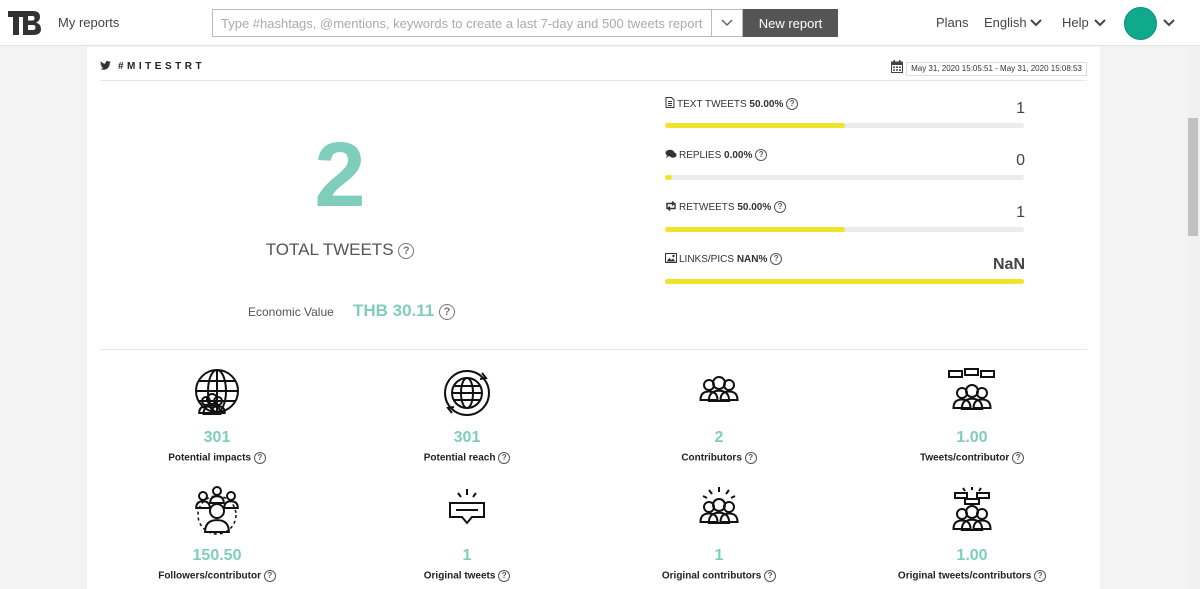 This screenshot has height=589, width=1200. I want to click on search-options-dropdown, so click(727, 23).